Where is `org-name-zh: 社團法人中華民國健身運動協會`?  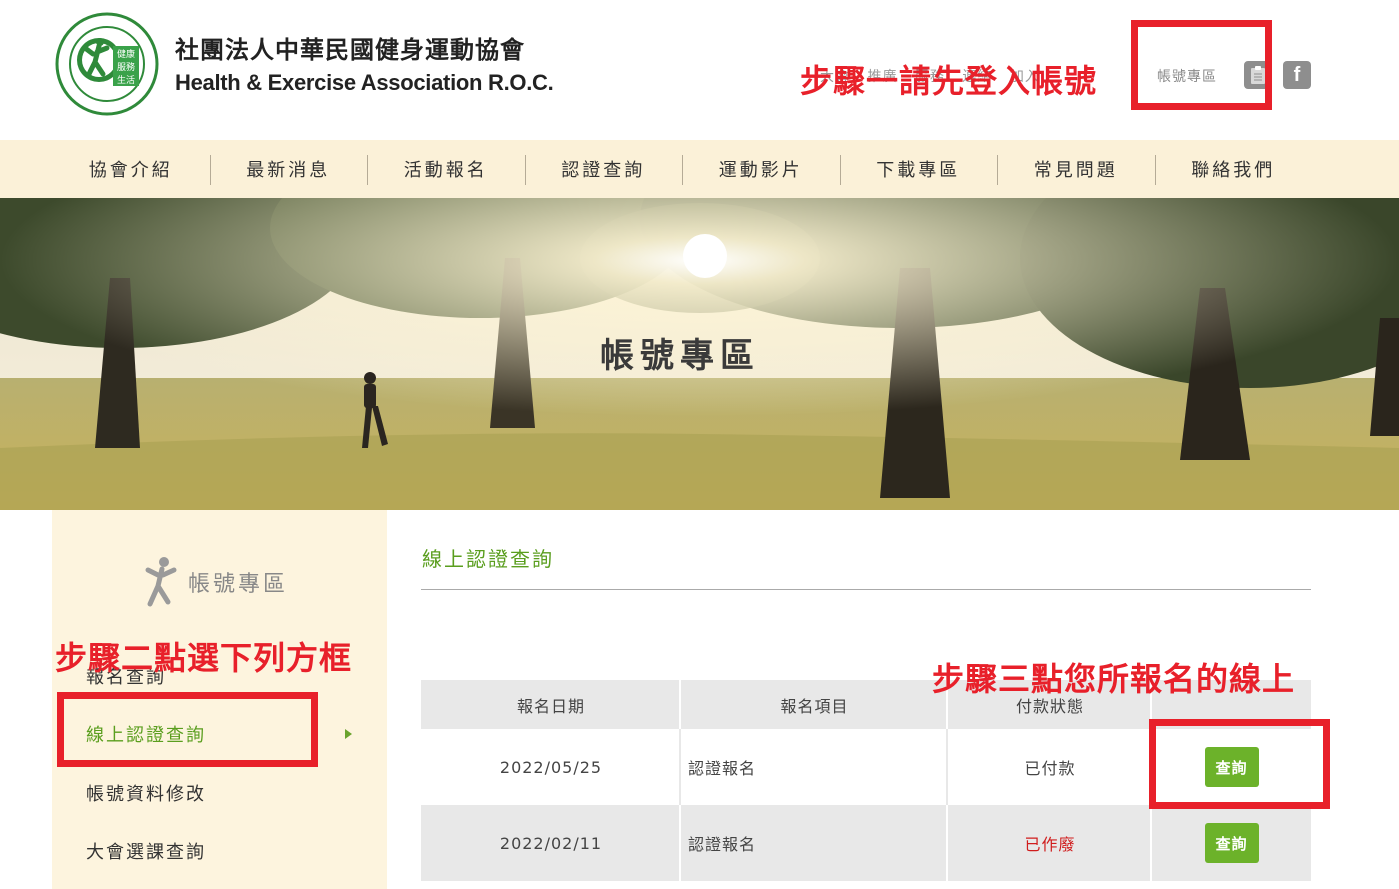
org-name-zh: 社團法人中華民國健身運動協會 is located at coordinates (350, 50).